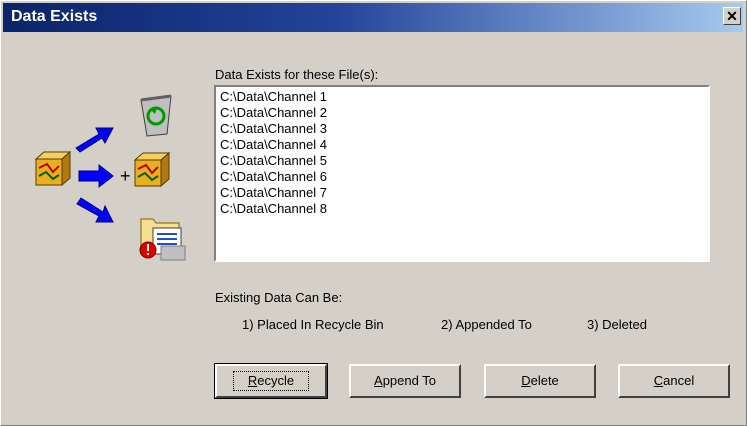 The width and height of the screenshot is (747, 426). What do you see at coordinates (313, 324) in the screenshot?
I see `option-recycle-text: 1) Placed In Recycle Bin` at bounding box center [313, 324].